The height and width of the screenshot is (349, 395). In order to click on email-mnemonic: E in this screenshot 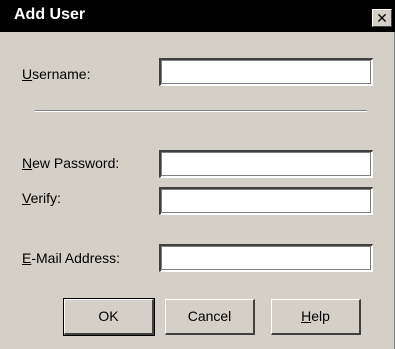, I will do `click(27, 258)`.